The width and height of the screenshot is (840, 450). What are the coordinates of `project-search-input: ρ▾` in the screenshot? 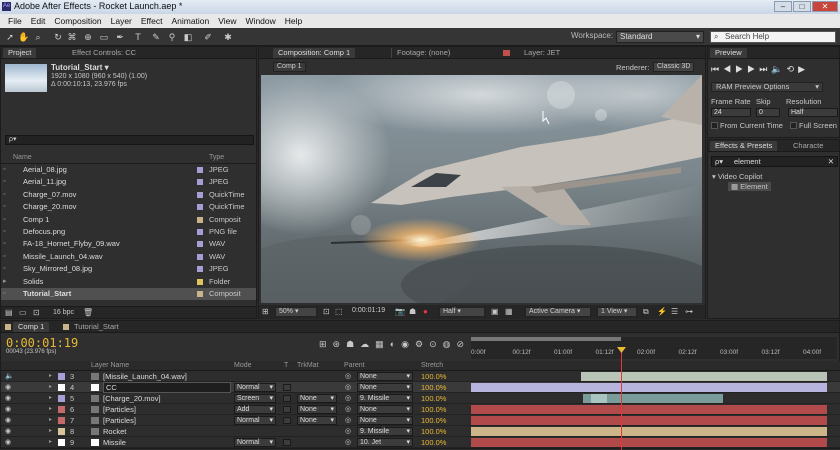 It's located at (129, 140).